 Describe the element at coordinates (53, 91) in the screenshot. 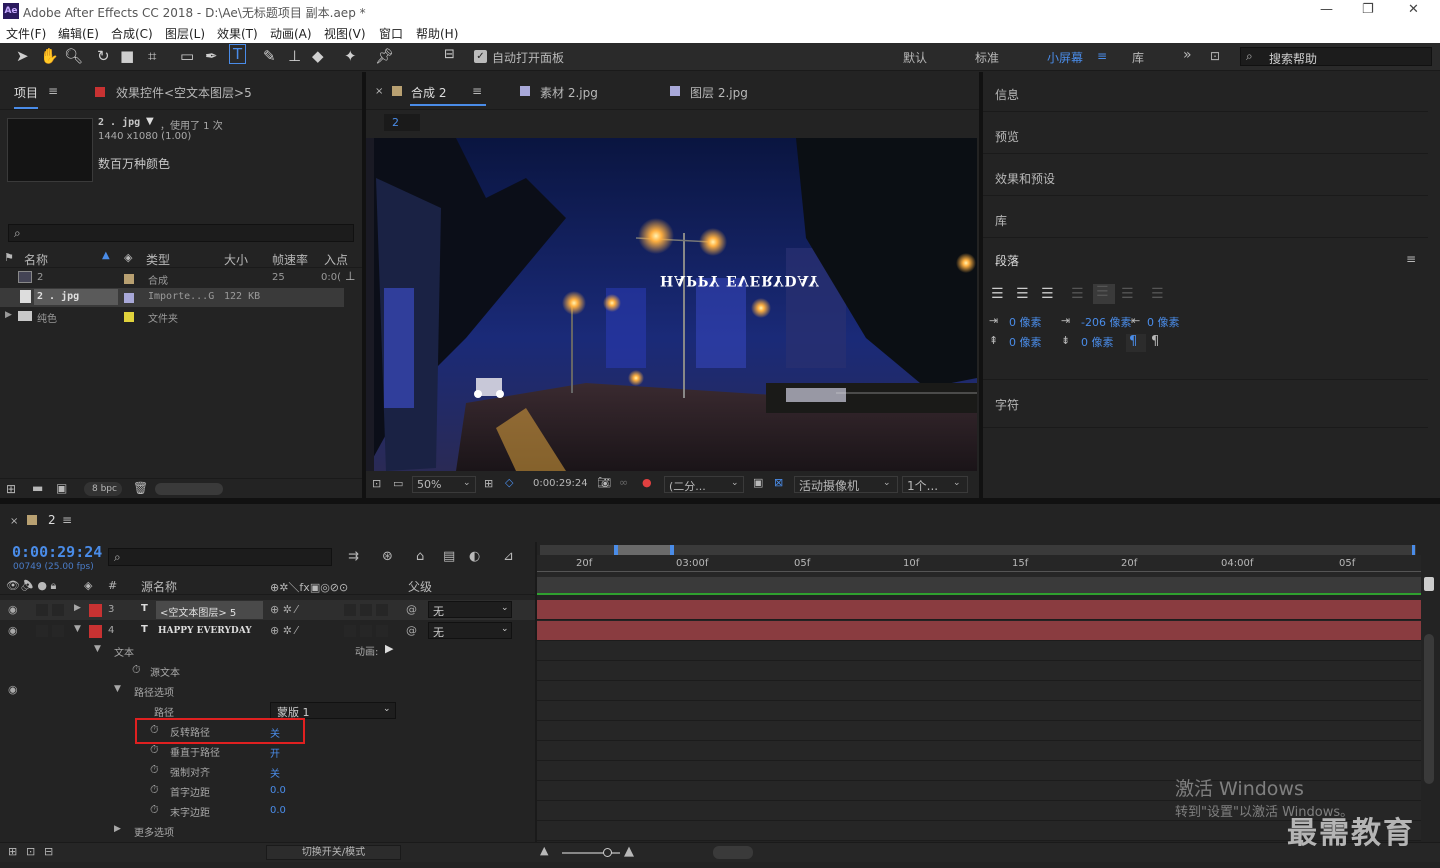

I see `project-menu-icon: ≡` at that location.